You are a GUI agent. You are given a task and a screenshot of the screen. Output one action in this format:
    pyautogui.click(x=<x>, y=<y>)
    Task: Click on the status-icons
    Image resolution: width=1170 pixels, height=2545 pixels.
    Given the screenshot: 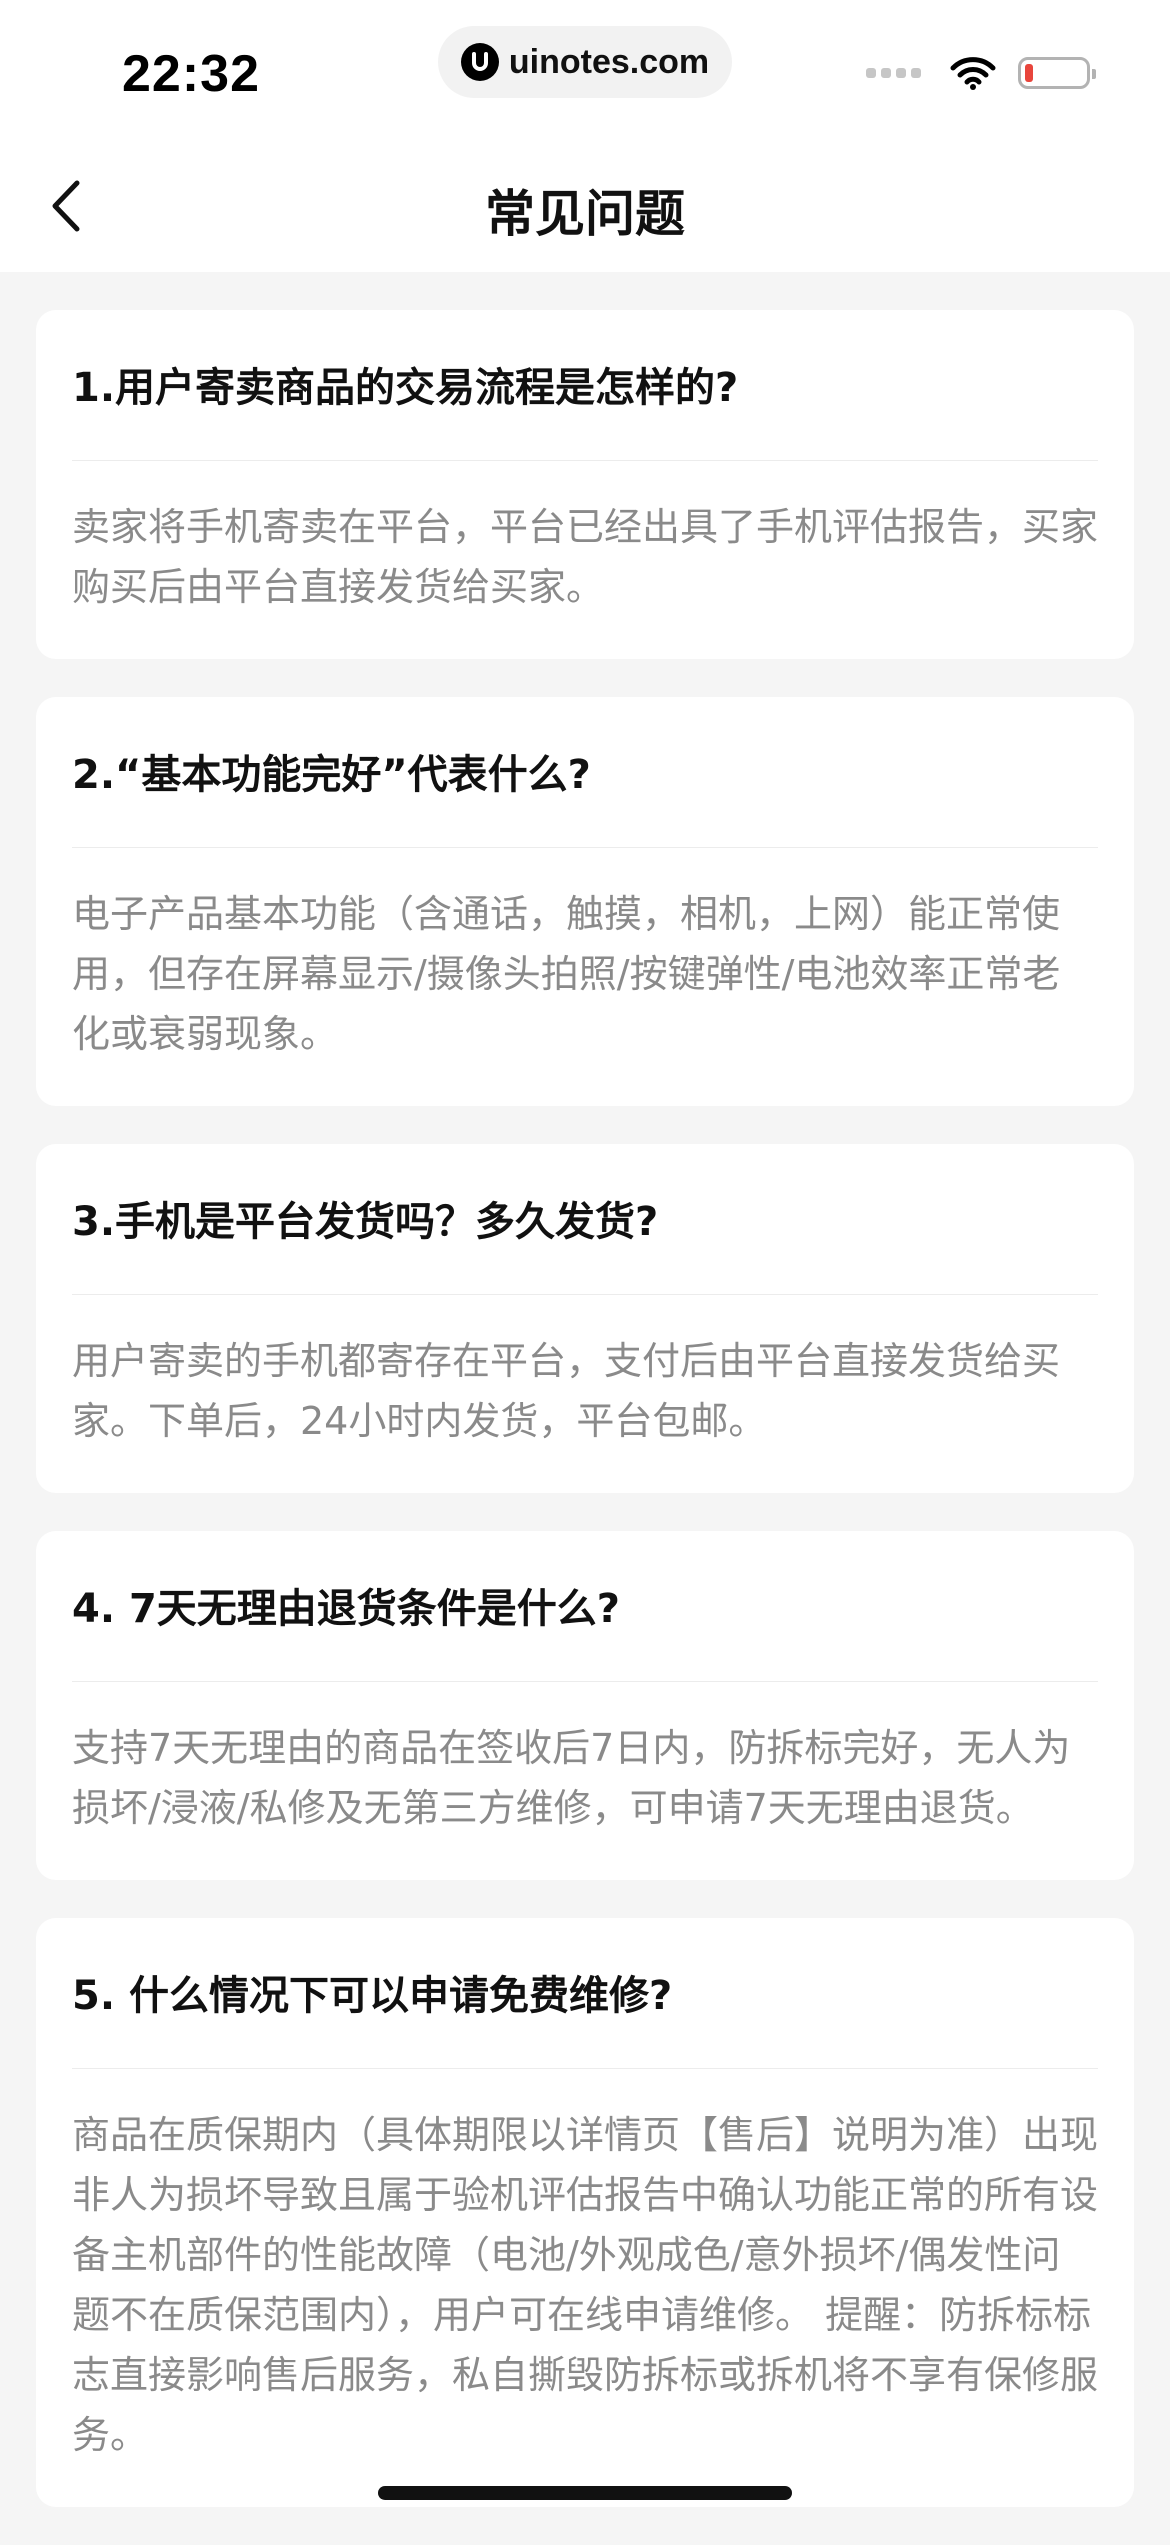 What is the action you would take?
    pyautogui.click(x=981, y=73)
    